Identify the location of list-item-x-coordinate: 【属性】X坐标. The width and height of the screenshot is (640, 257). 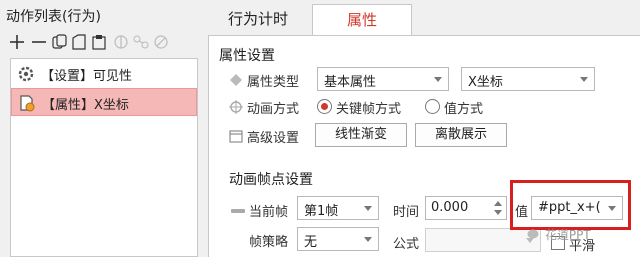
(104, 102).